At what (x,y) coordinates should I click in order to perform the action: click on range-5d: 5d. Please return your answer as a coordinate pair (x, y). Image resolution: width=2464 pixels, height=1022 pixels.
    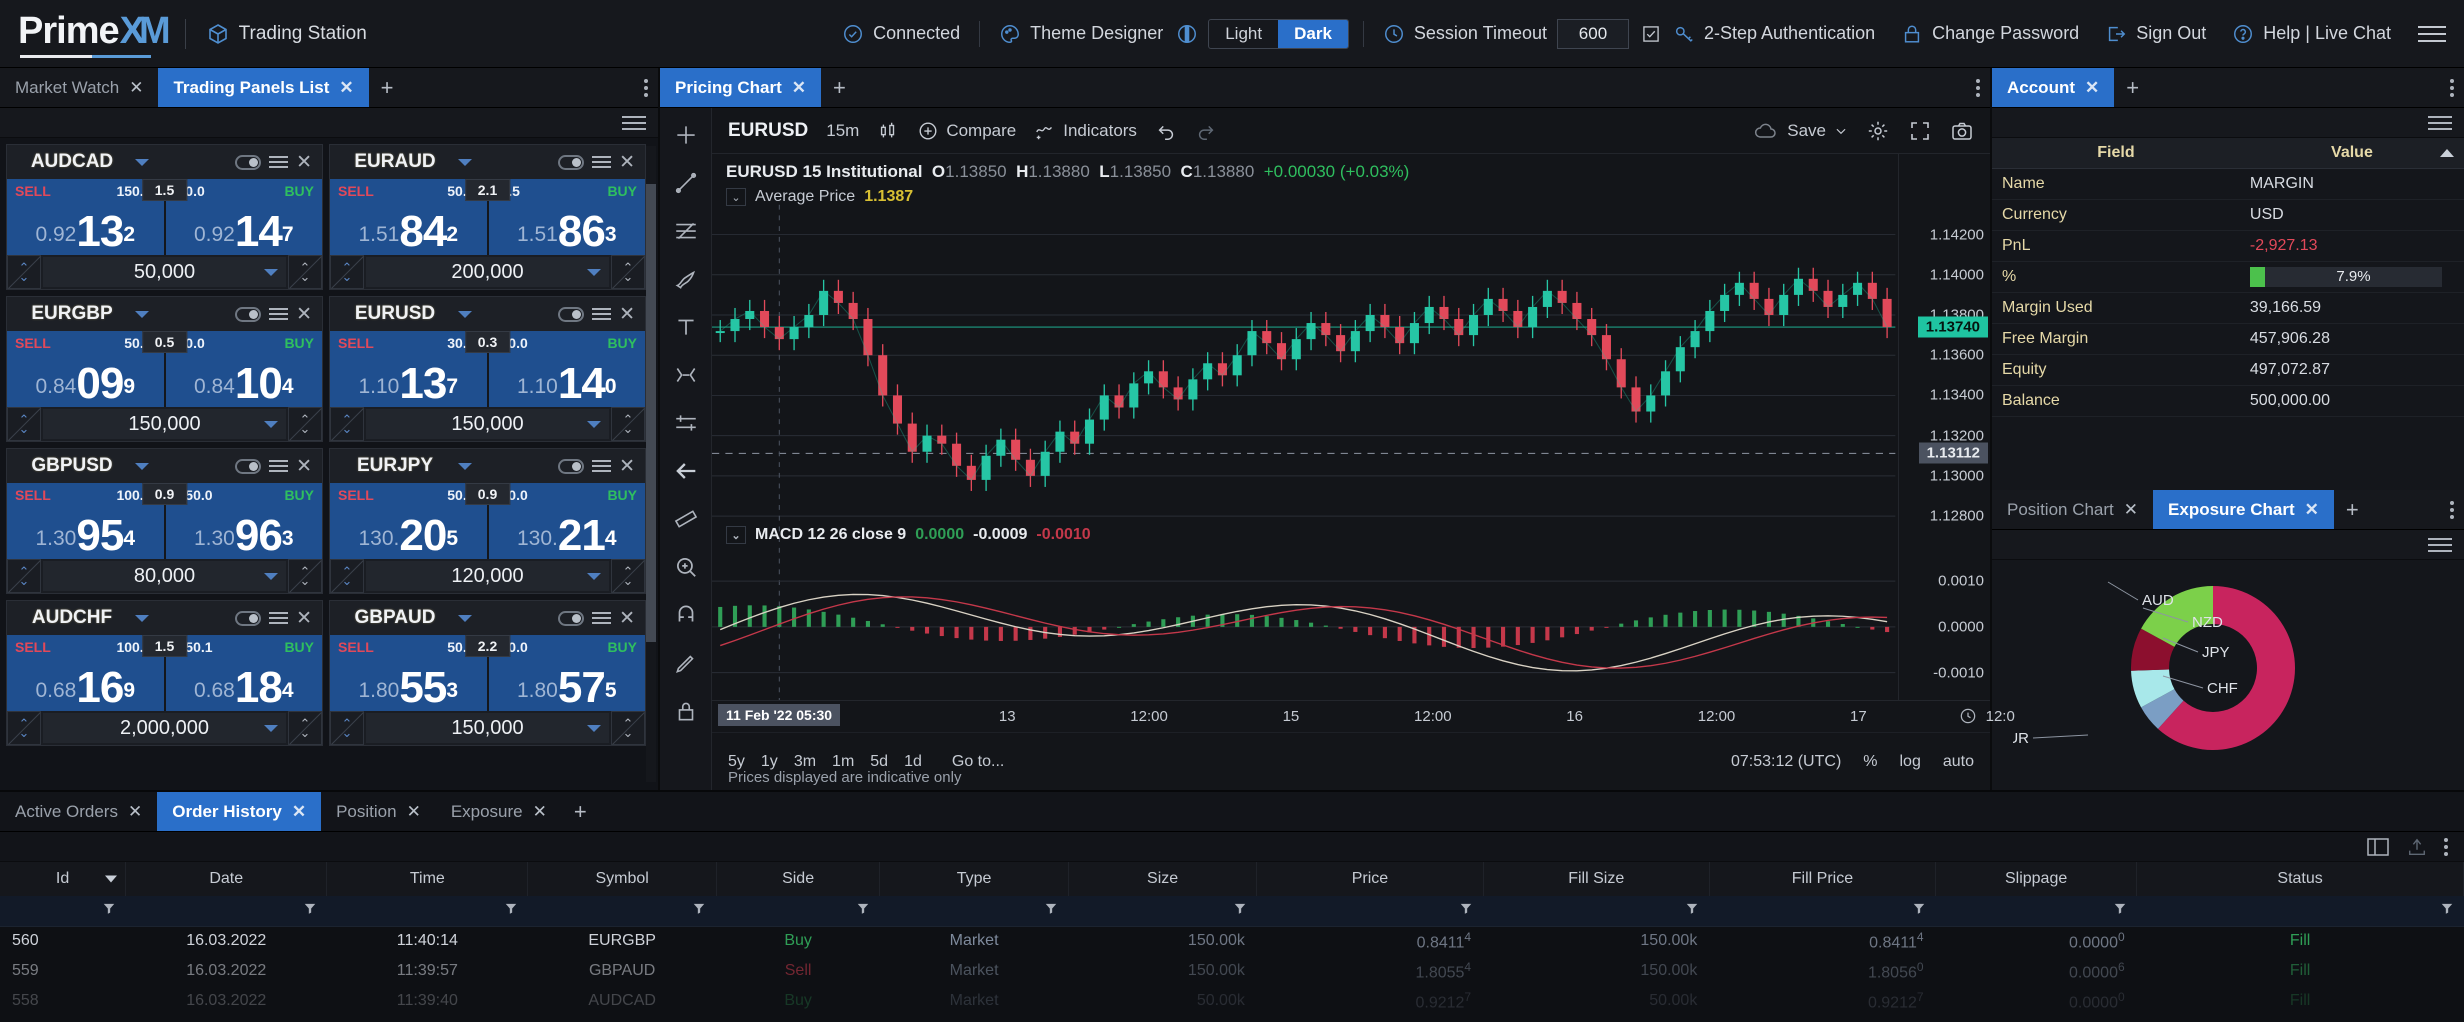
    Looking at the image, I should click on (879, 762).